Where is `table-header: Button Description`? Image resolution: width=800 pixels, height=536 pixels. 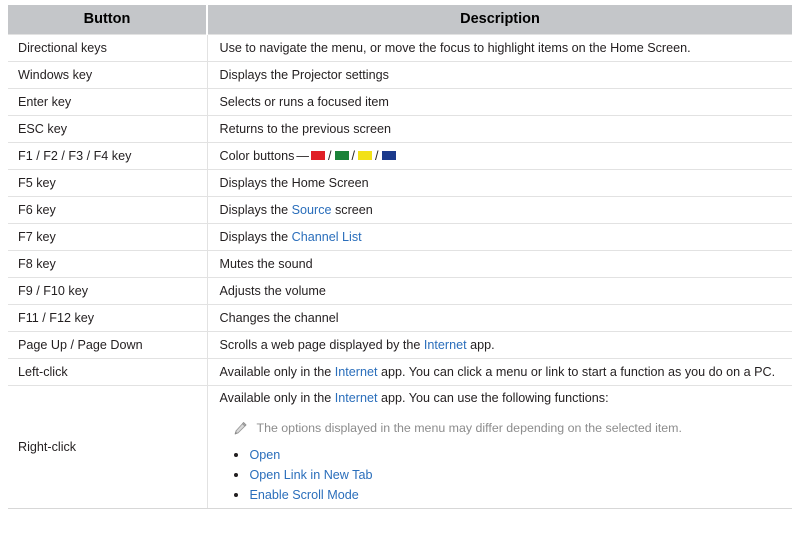
table-header: Button Description is located at coordinates (400, 20).